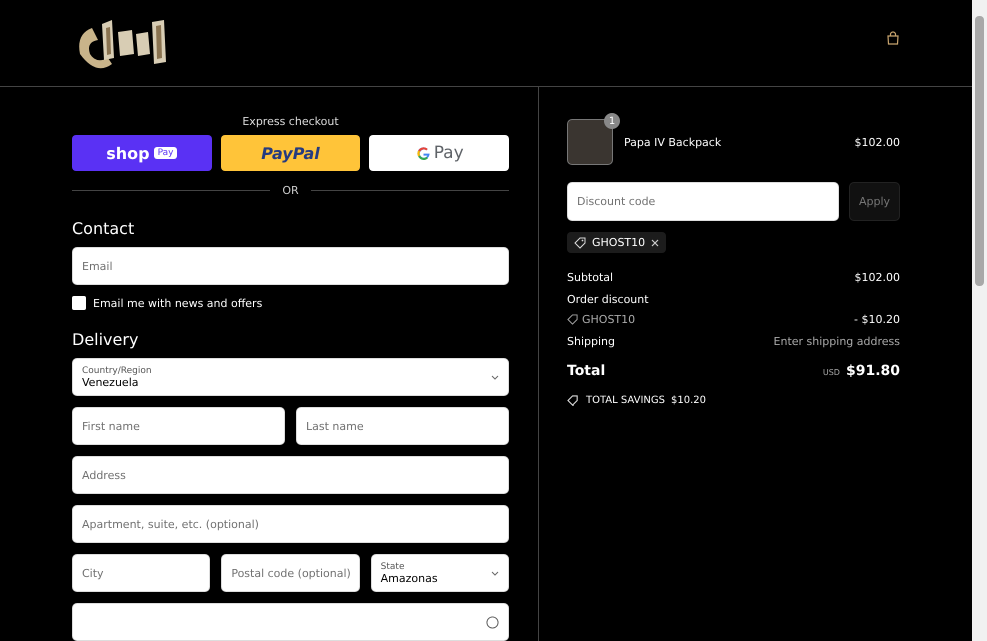 The height and width of the screenshot is (641, 987). I want to click on phone-field, so click(290, 622).